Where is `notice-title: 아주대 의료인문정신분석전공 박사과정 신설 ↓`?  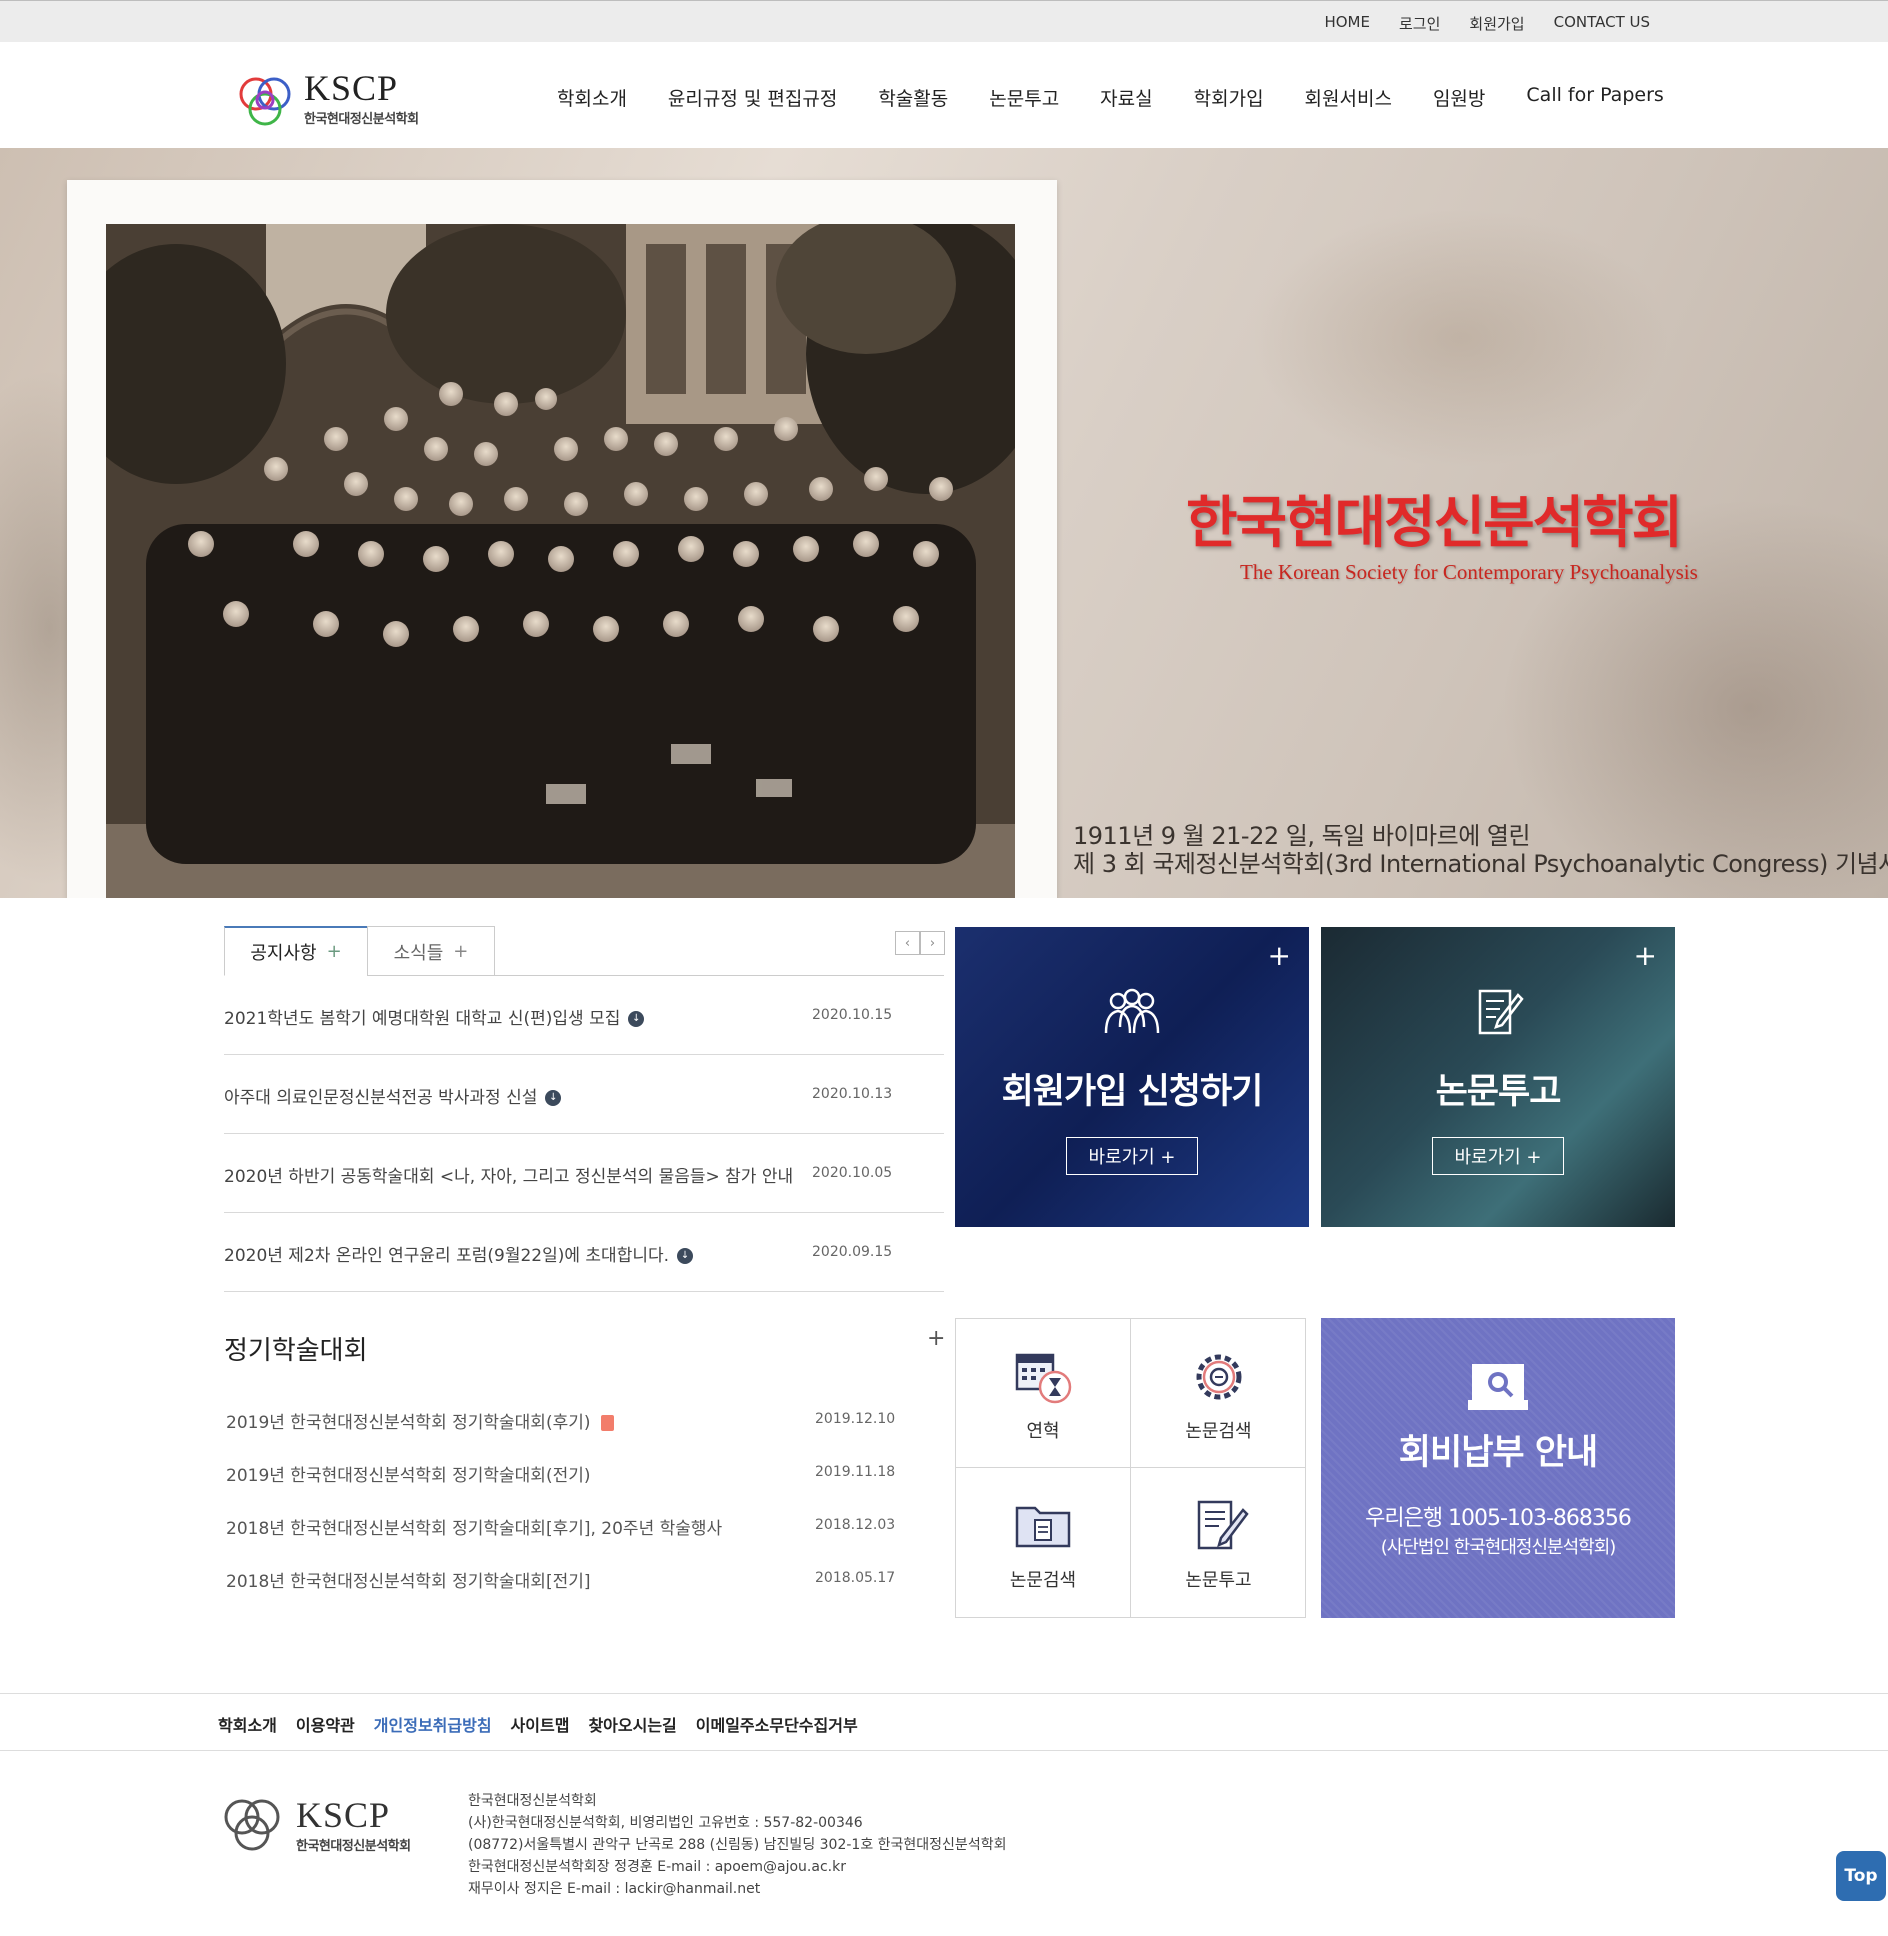 notice-title: 아주대 의료인문정신분석전공 박사과정 신설 ↓ is located at coordinates (393, 1095).